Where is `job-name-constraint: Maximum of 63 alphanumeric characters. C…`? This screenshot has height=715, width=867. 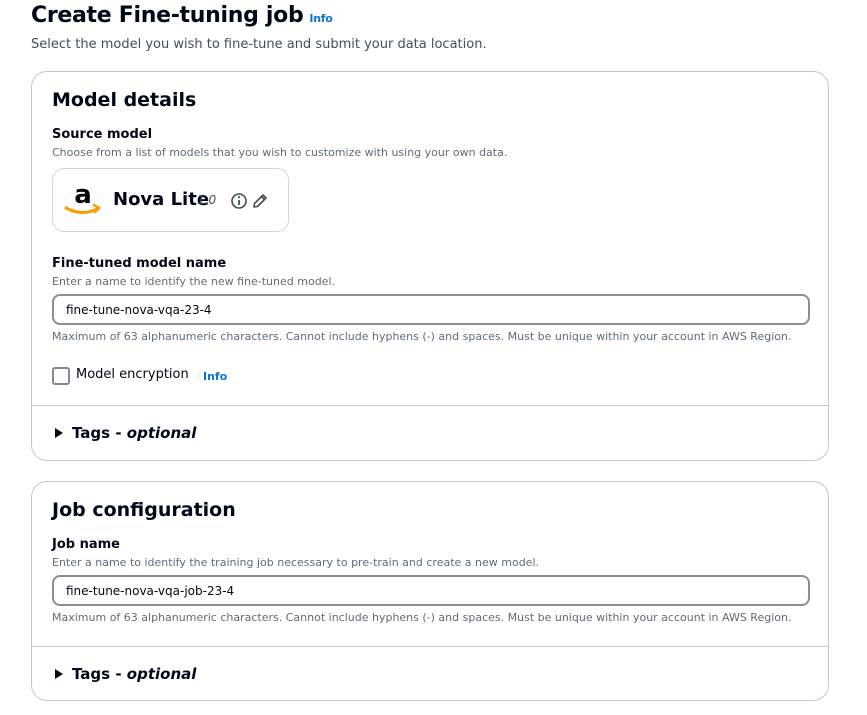 job-name-constraint: Maximum of 63 alphanumeric characters. C… is located at coordinates (422, 617).